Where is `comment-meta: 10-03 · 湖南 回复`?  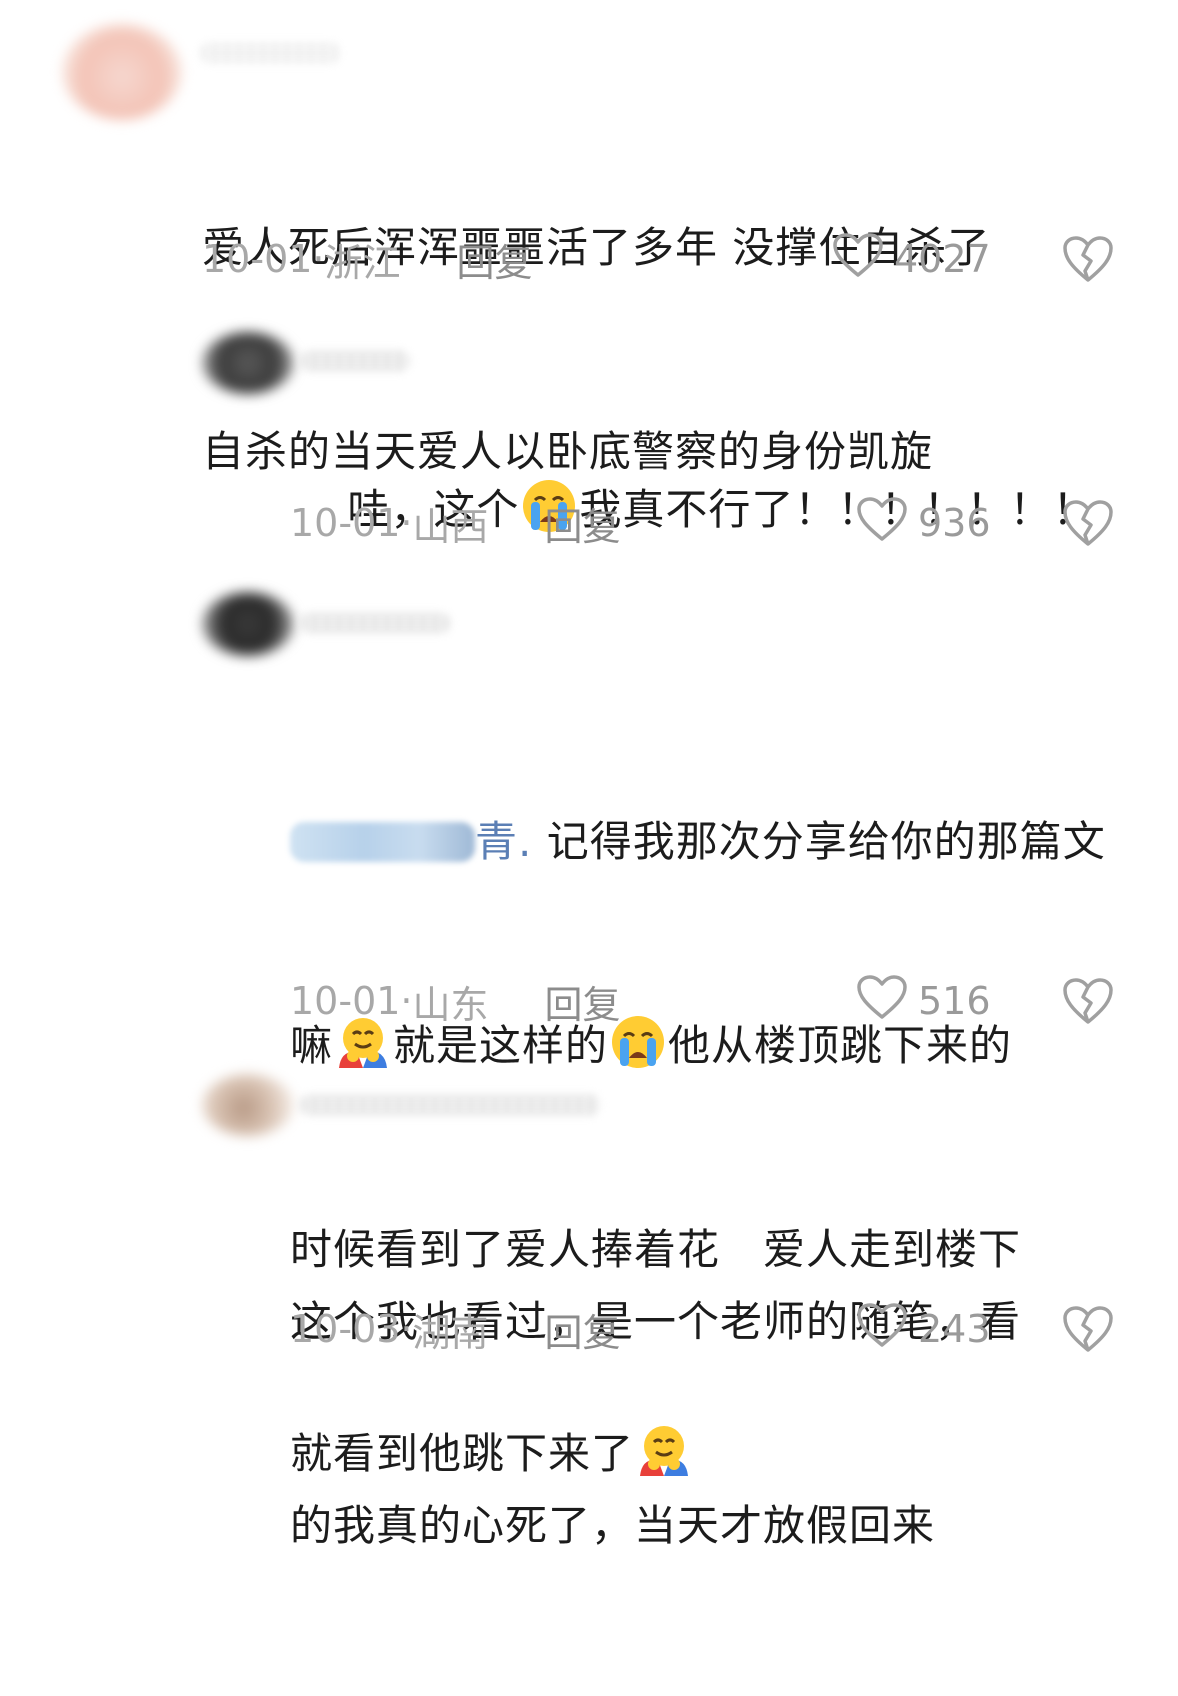
comment-meta: 10-03 · 湖南 回复 is located at coordinates (455, 1329).